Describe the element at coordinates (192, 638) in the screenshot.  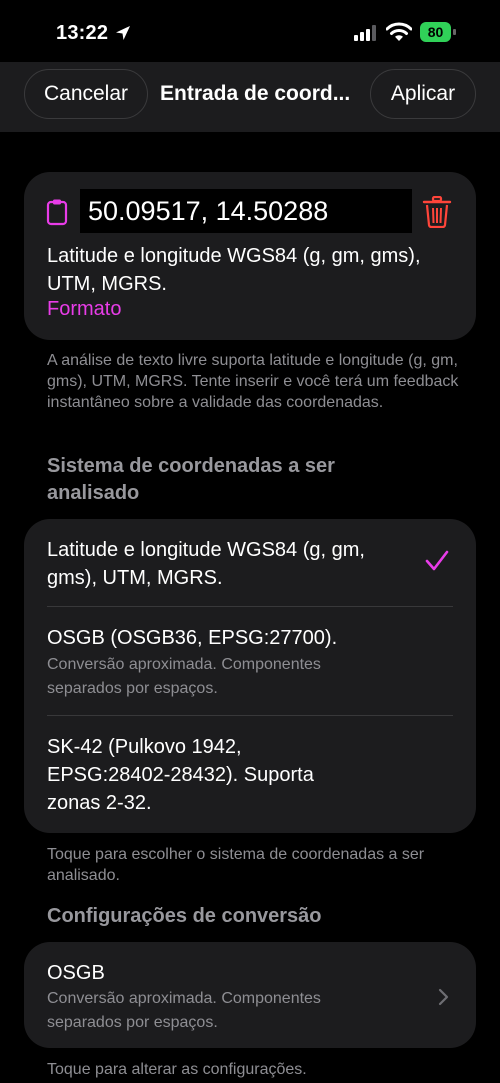
I see `option-title: OSGB (OSGB36, EPSG:27700).` at that location.